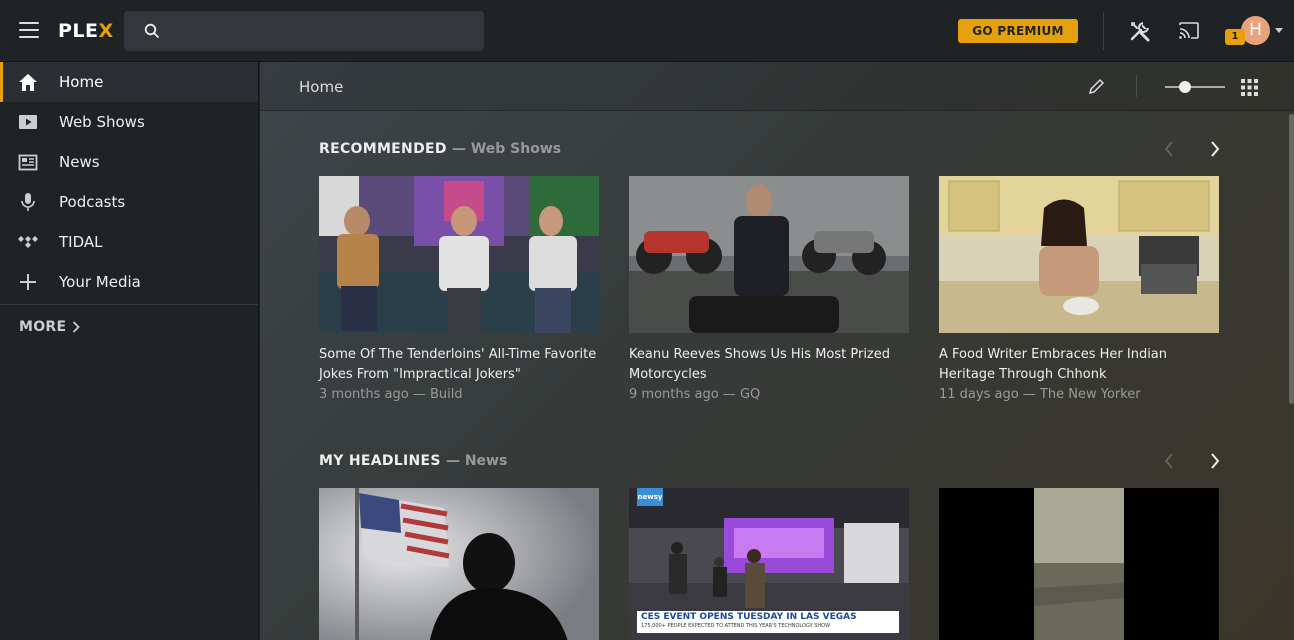  What do you see at coordinates (1096, 87) in the screenshot?
I see `pencil-icon` at bounding box center [1096, 87].